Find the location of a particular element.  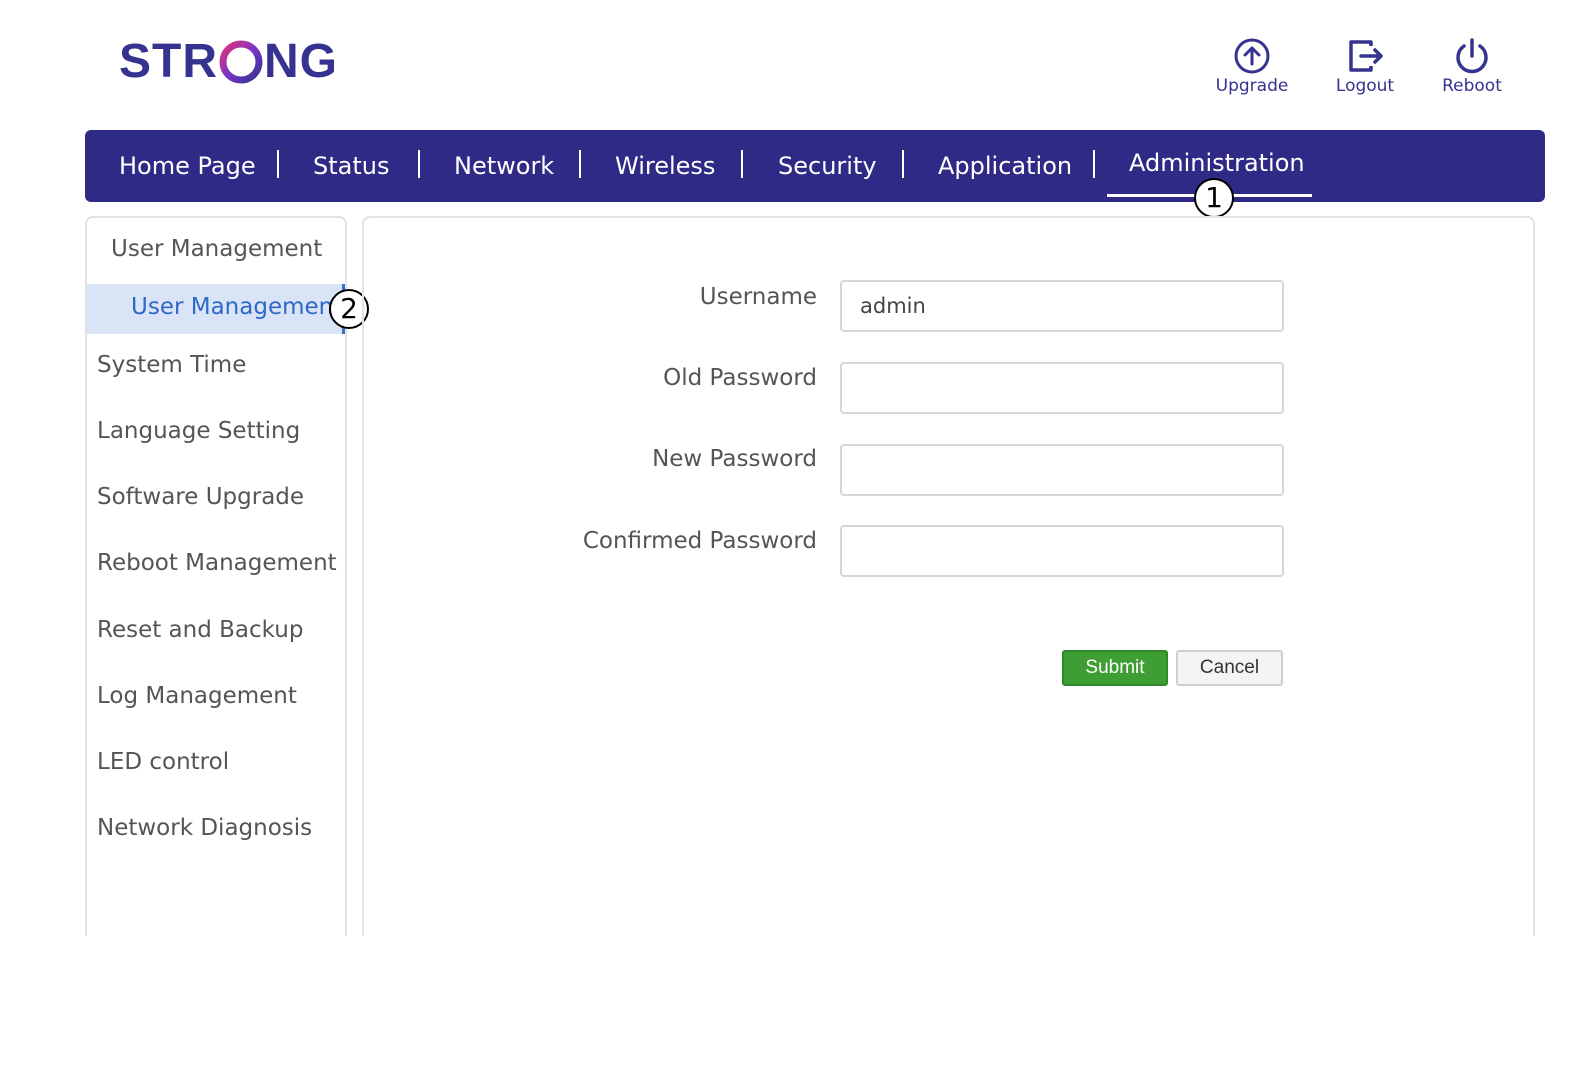

cancel-button: Cancel is located at coordinates (1229, 668).